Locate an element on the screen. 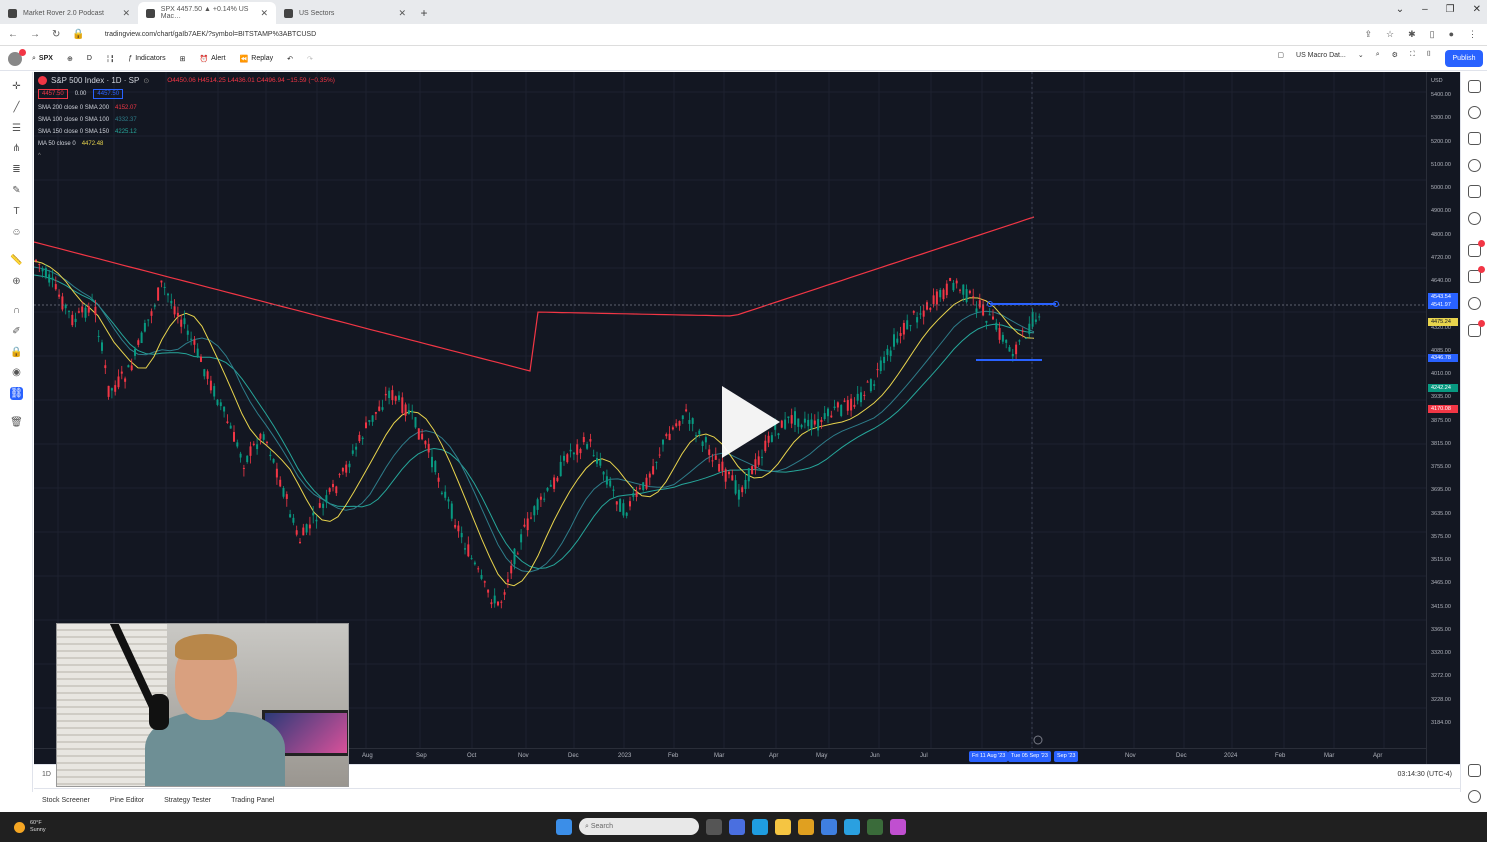  trendline-icon: ╱ is located at coordinates (16, 107).